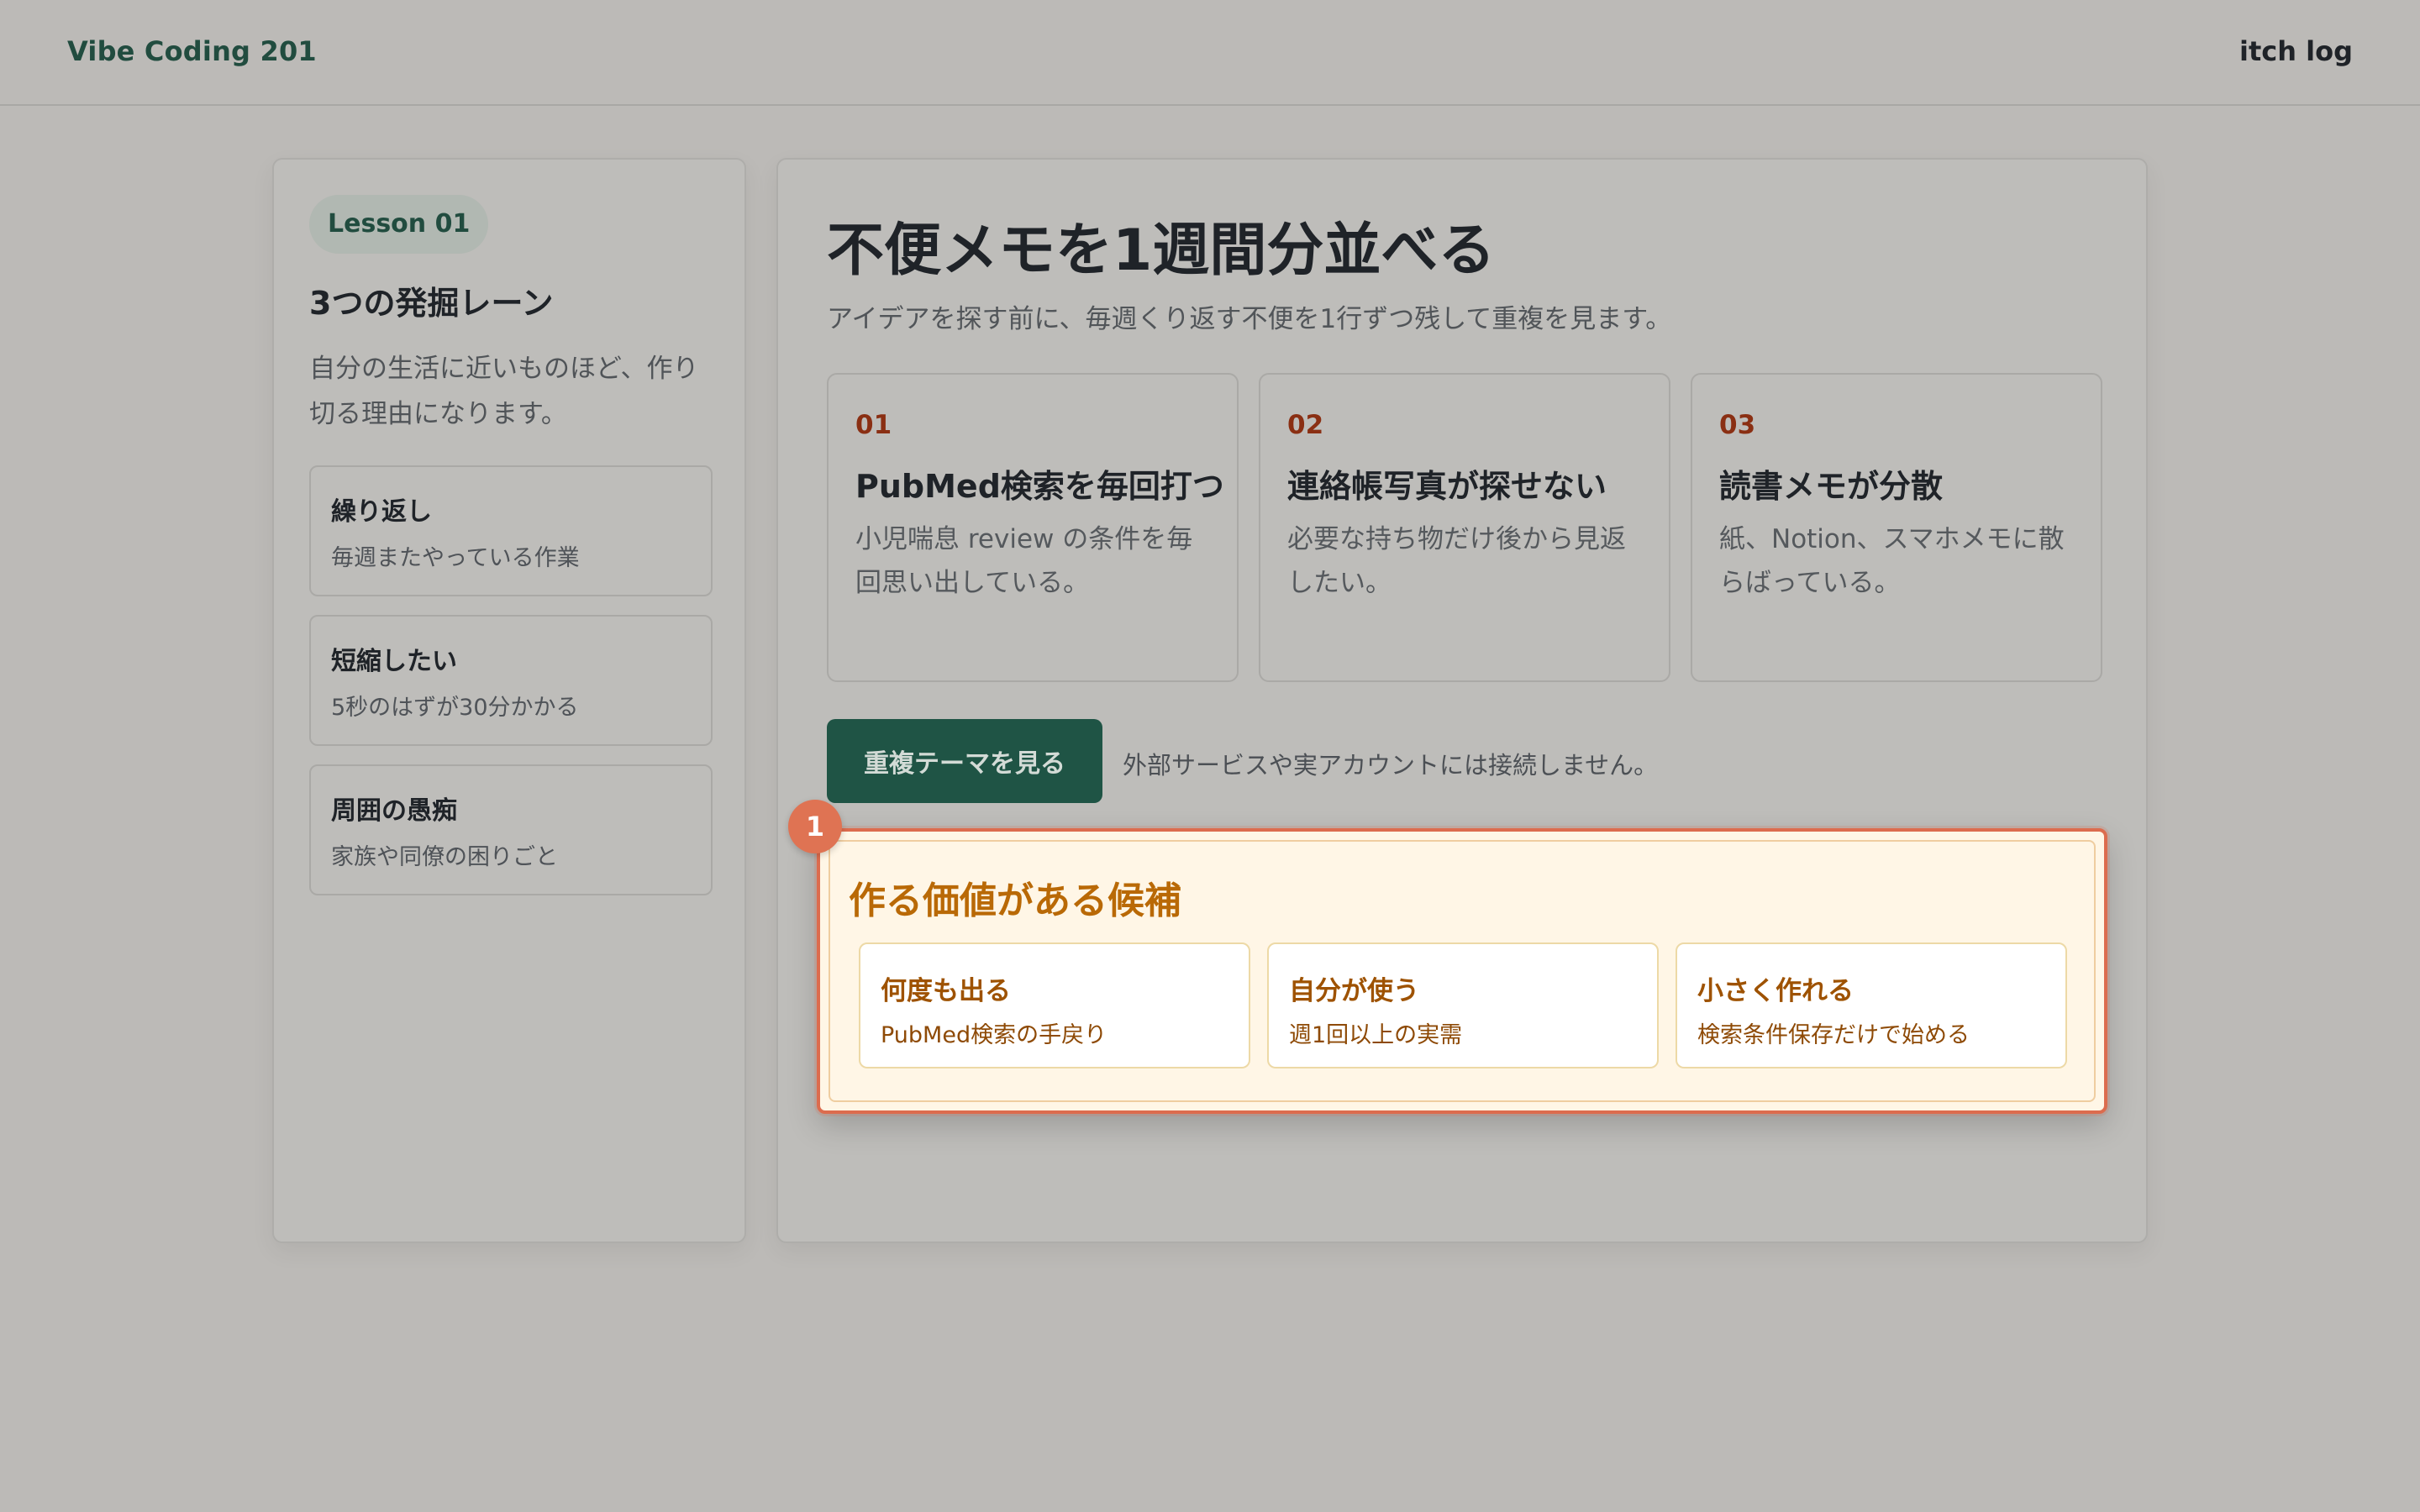  Describe the element at coordinates (1871, 1005) in the screenshot. I see `candidate-card: 小さく作れる 検索条件保存だけで始める` at that location.